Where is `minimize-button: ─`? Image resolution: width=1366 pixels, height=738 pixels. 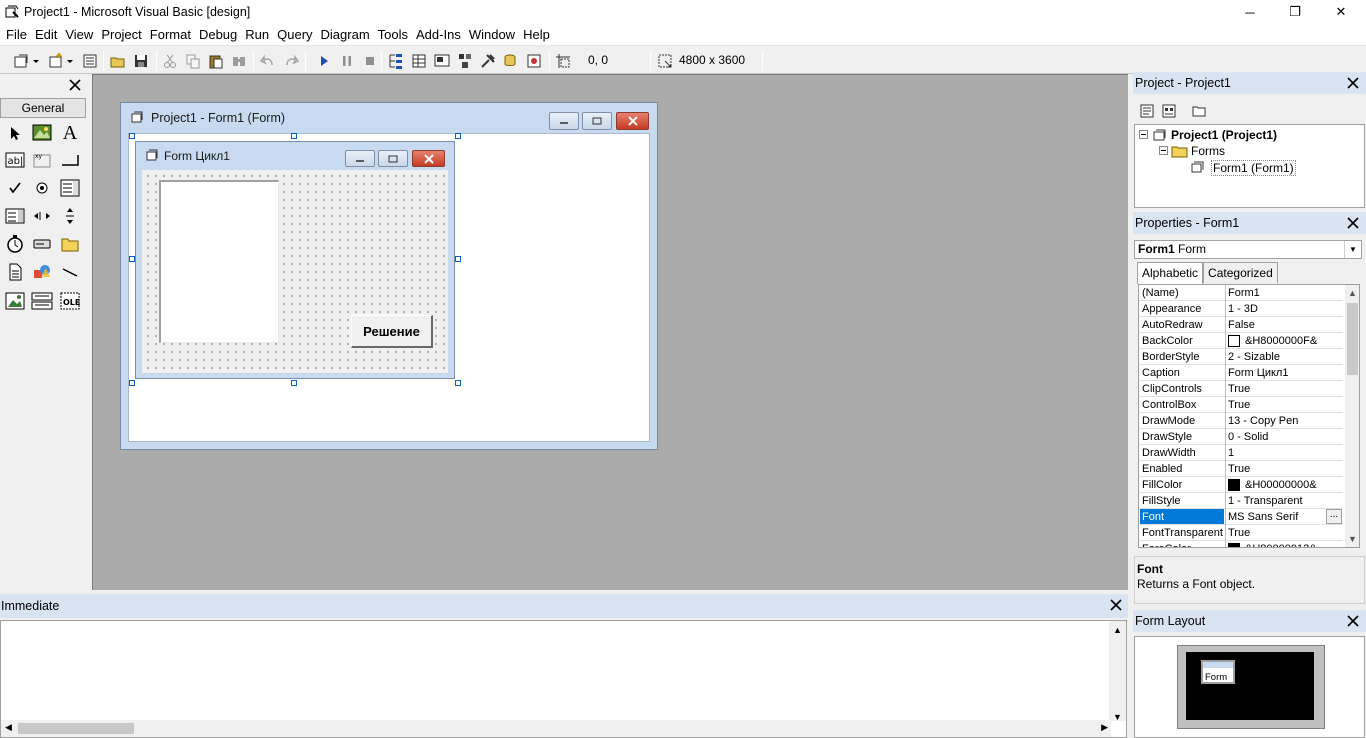
minimize-button: ─ is located at coordinates (1250, 12).